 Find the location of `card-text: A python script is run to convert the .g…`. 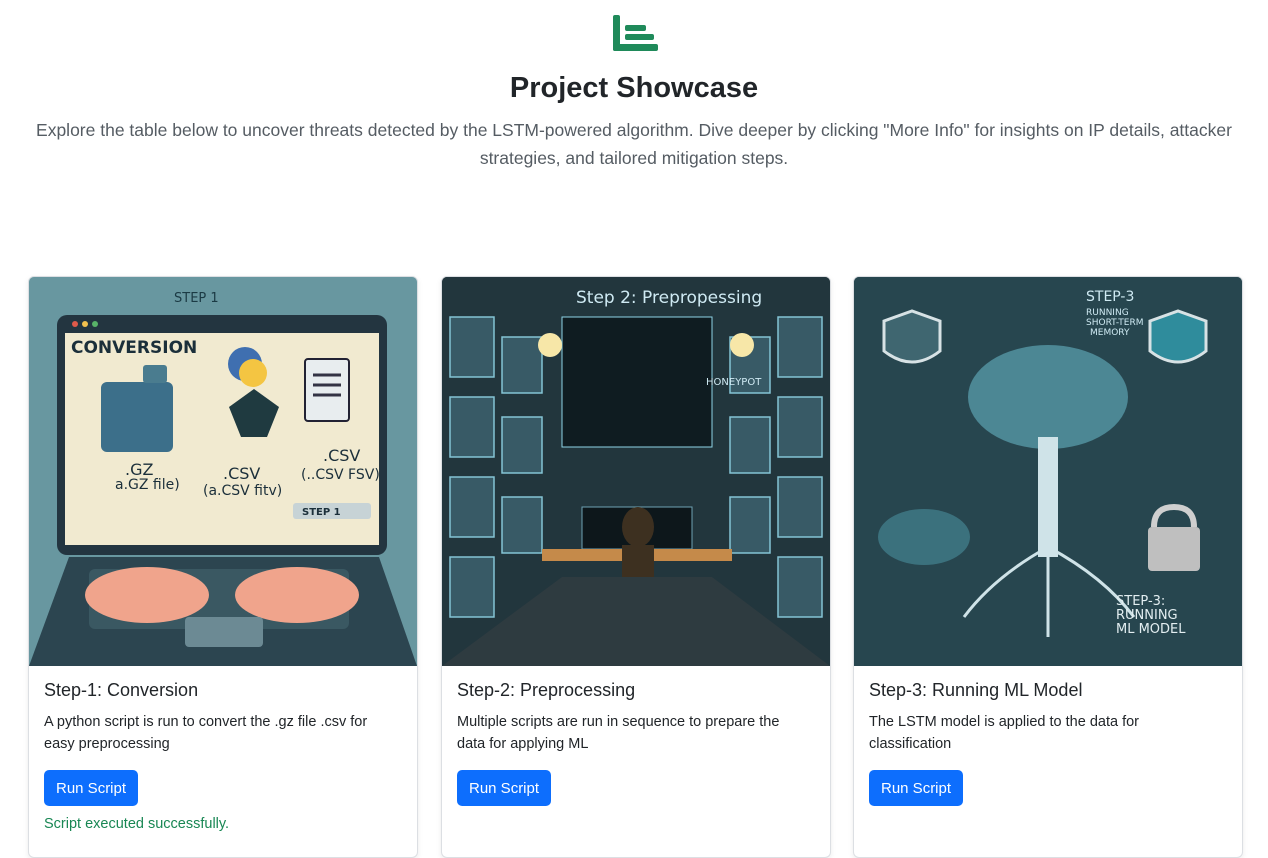

card-text: A python script is run to convert the .g… is located at coordinates (206, 733).